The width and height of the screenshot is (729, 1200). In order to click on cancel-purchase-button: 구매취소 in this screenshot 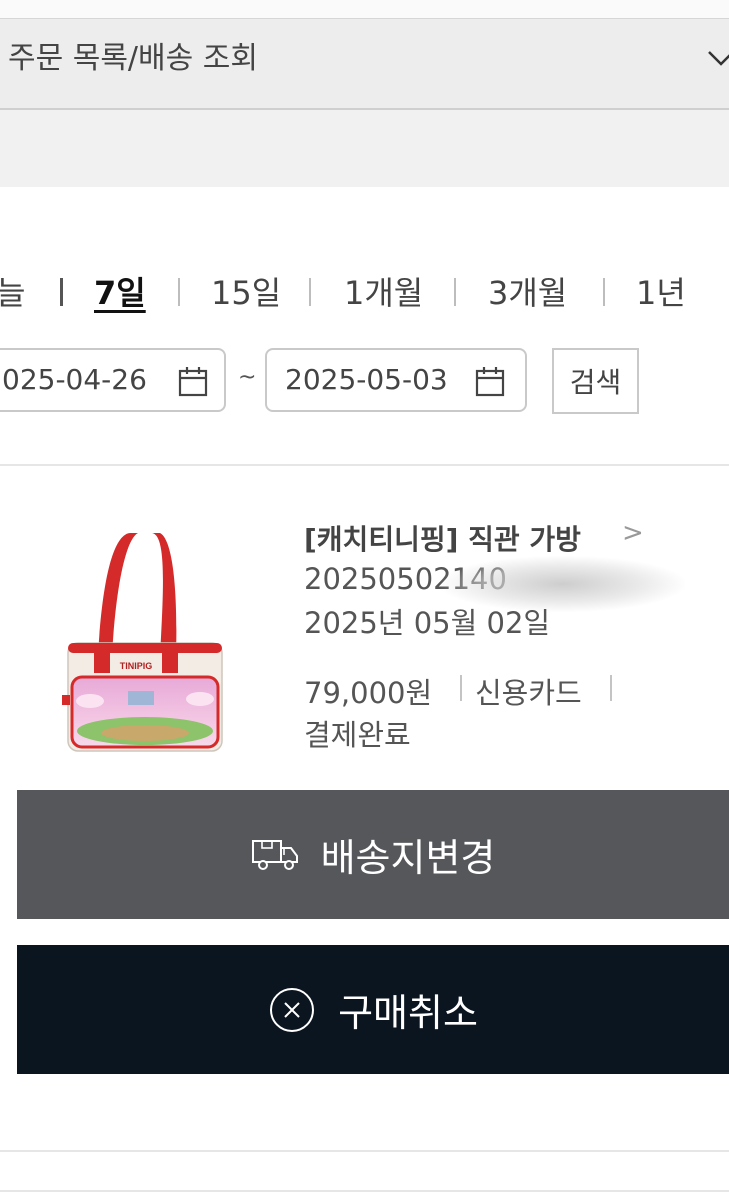, I will do `click(373, 1009)`.